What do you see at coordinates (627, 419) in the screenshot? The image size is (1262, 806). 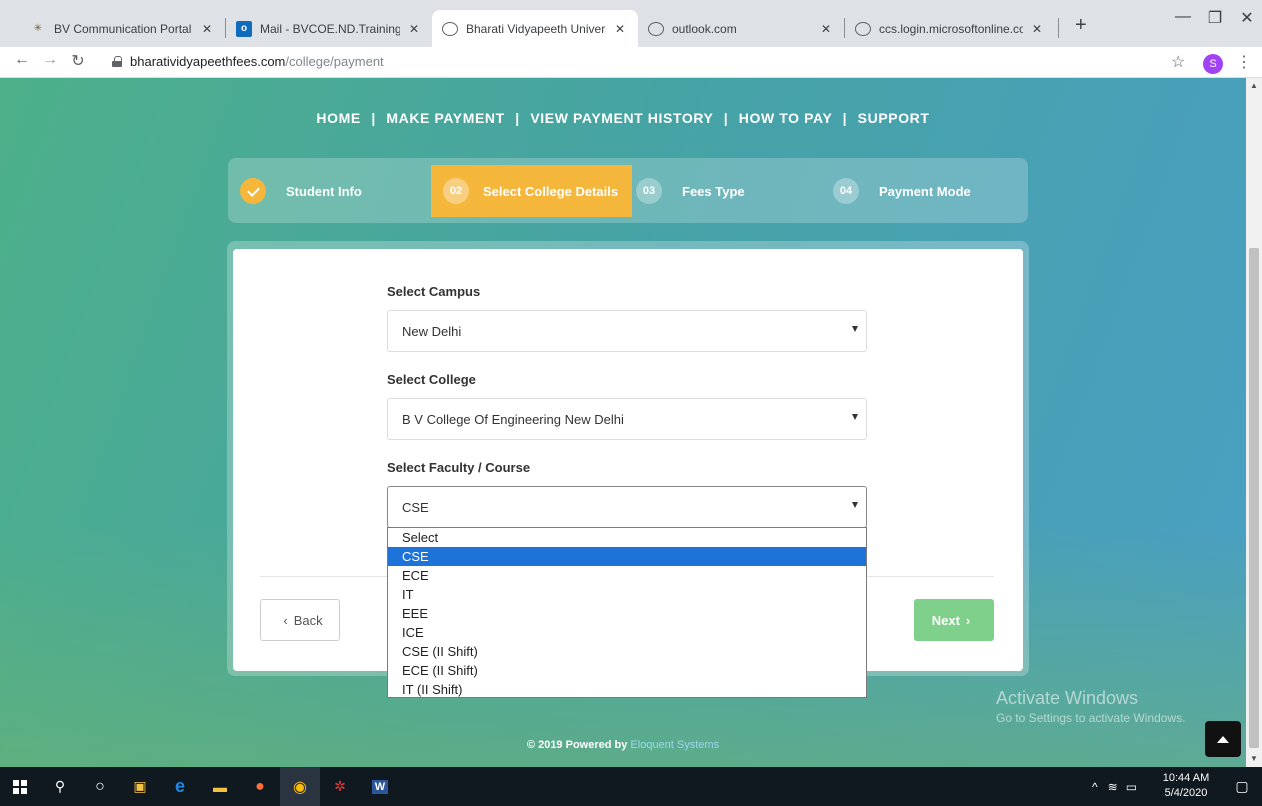 I see `college-select: B V College Of Engineering New Delhi` at bounding box center [627, 419].